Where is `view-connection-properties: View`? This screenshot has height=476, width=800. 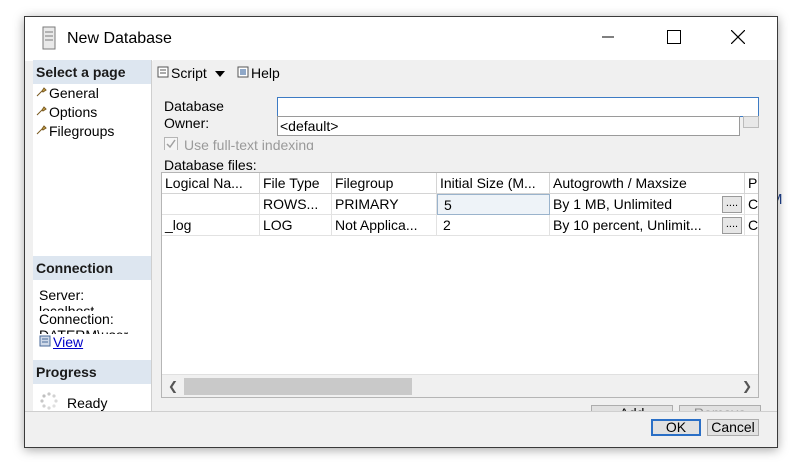
view-connection-properties: View is located at coordinates (61, 342).